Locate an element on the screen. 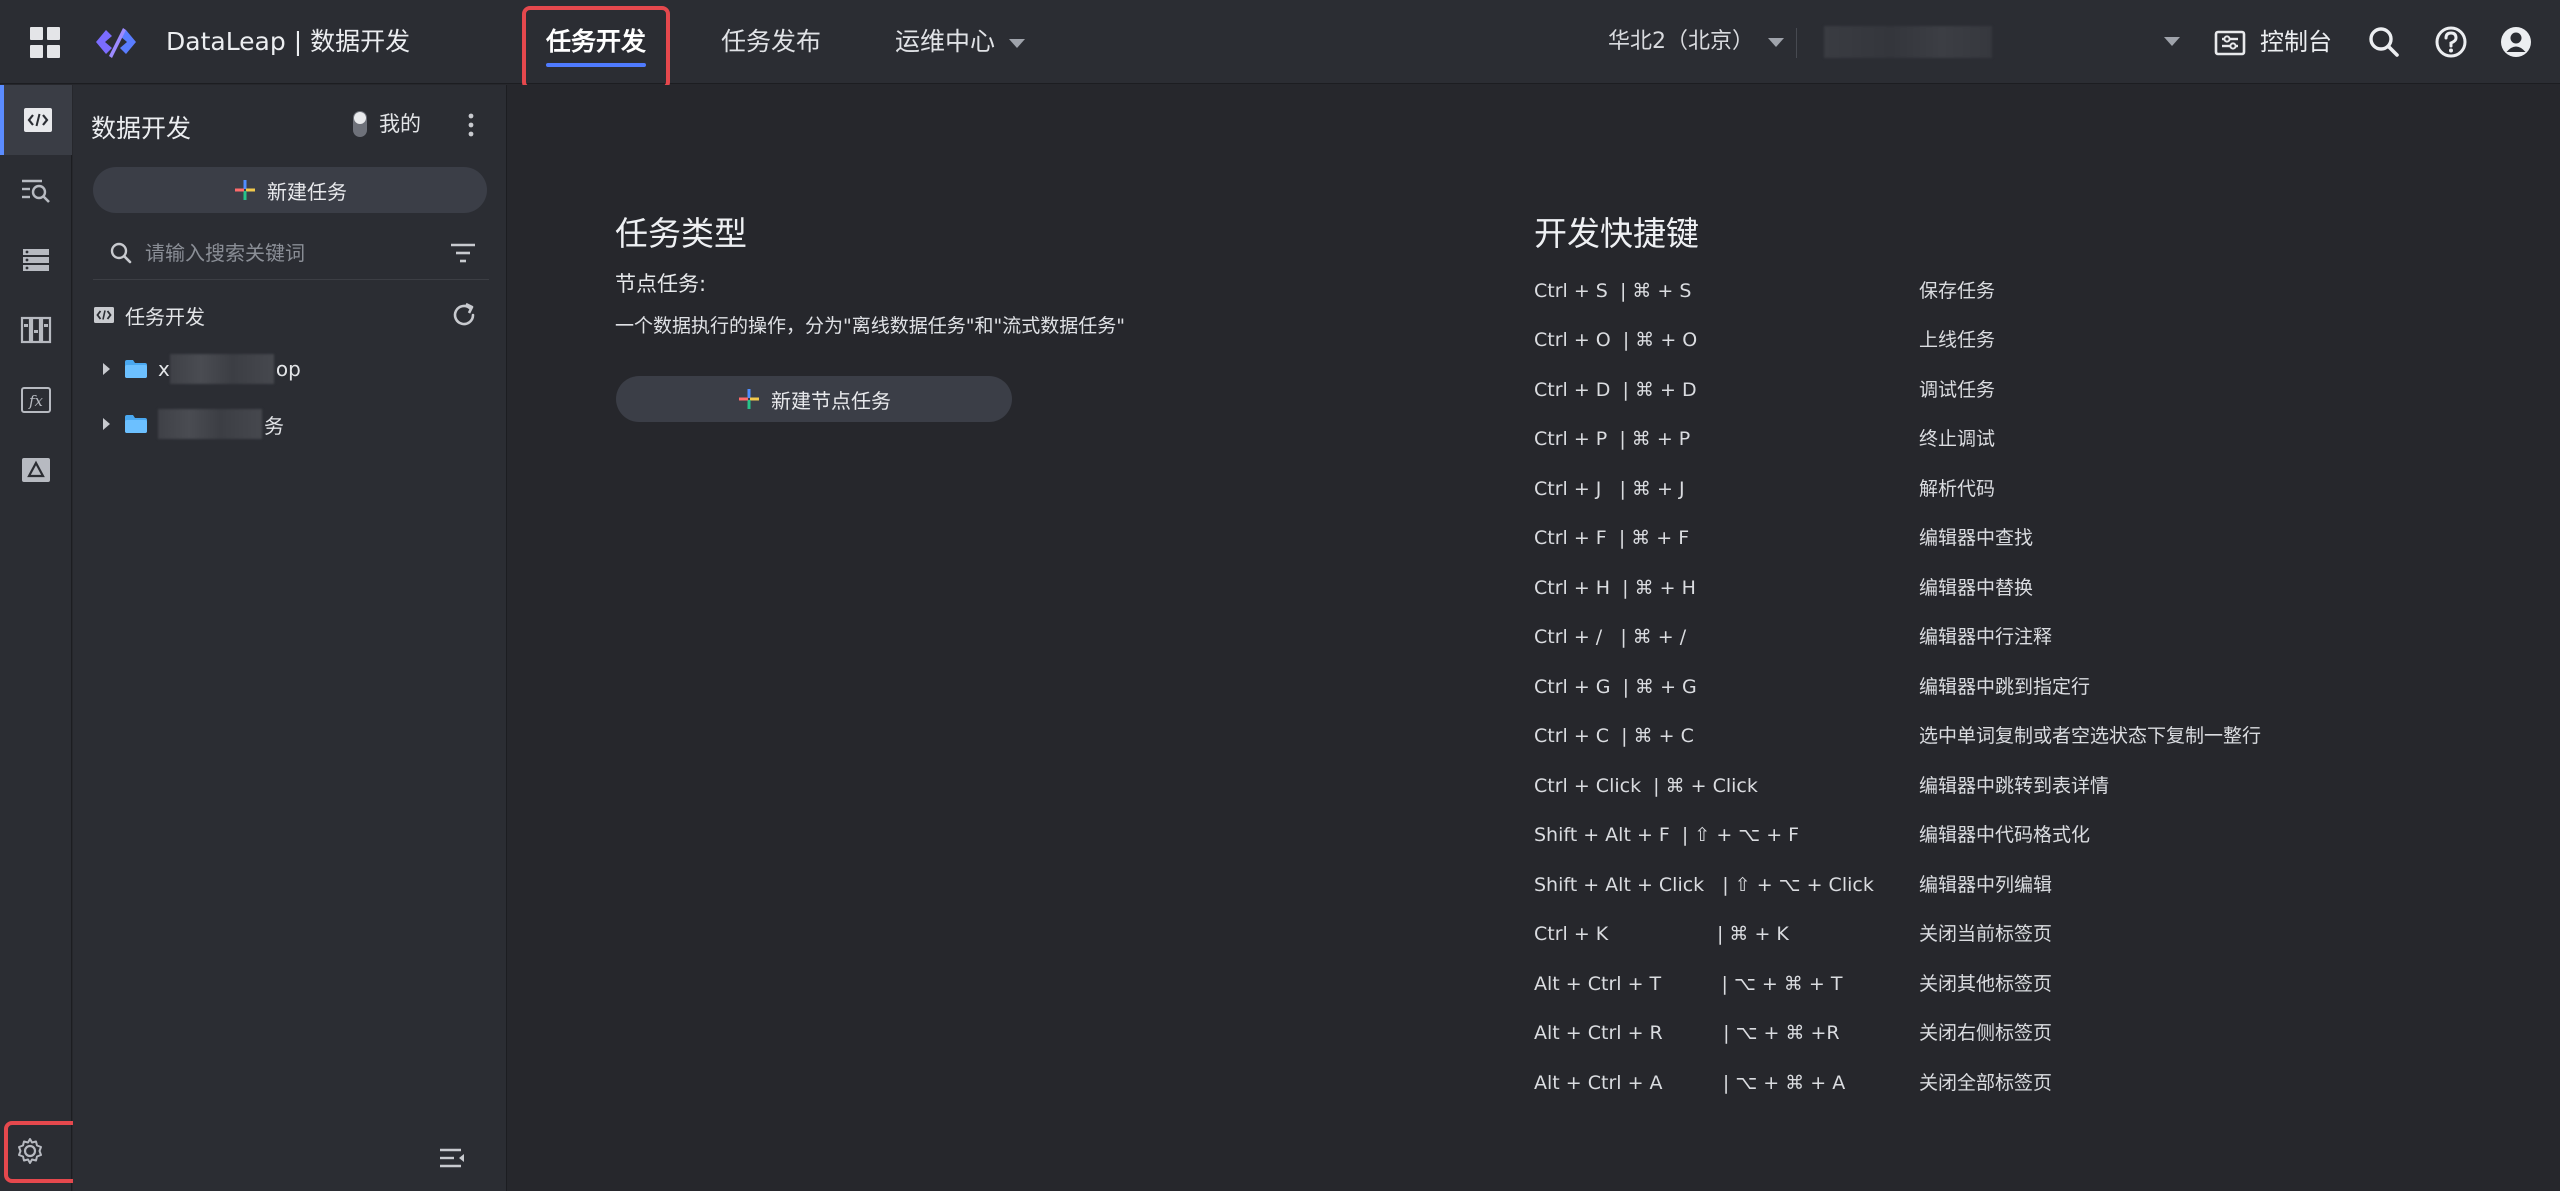  collapse-panel-icon is located at coordinates (452, 1158).